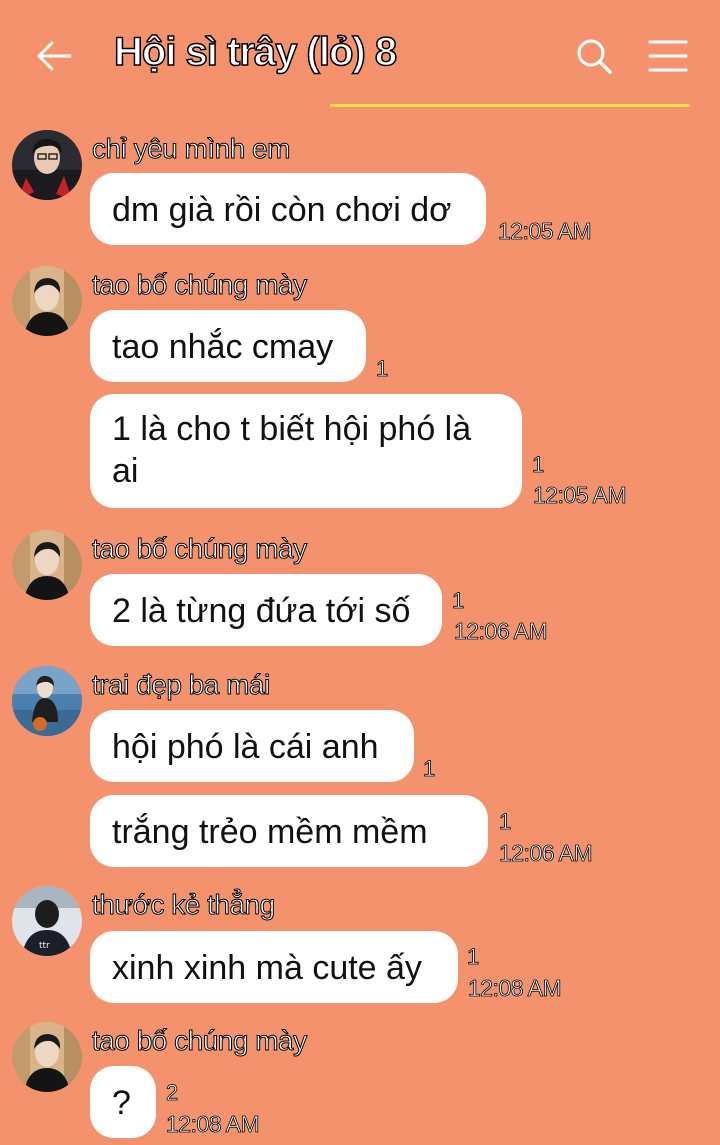  I want to click on message-bubble: tao nhắc cmay, so click(228, 346).